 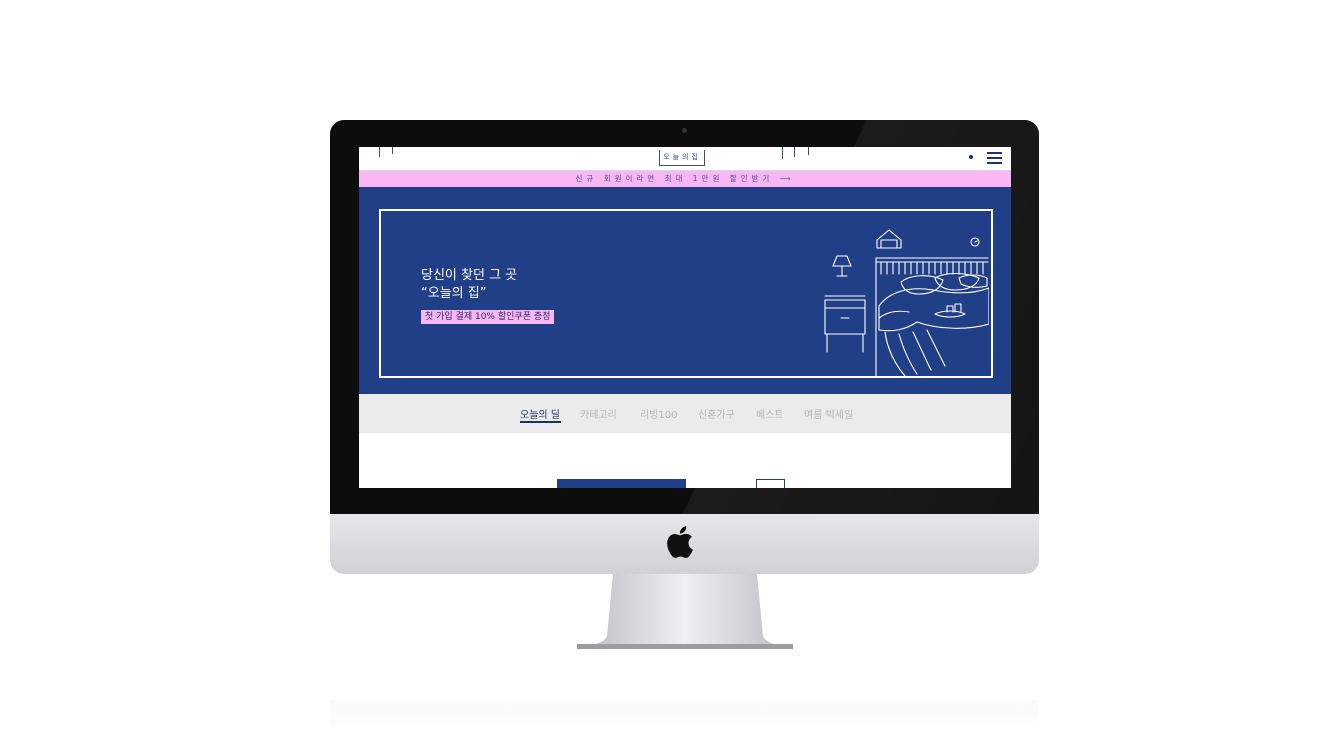 I want to click on menu-icon, so click(x=995, y=158).